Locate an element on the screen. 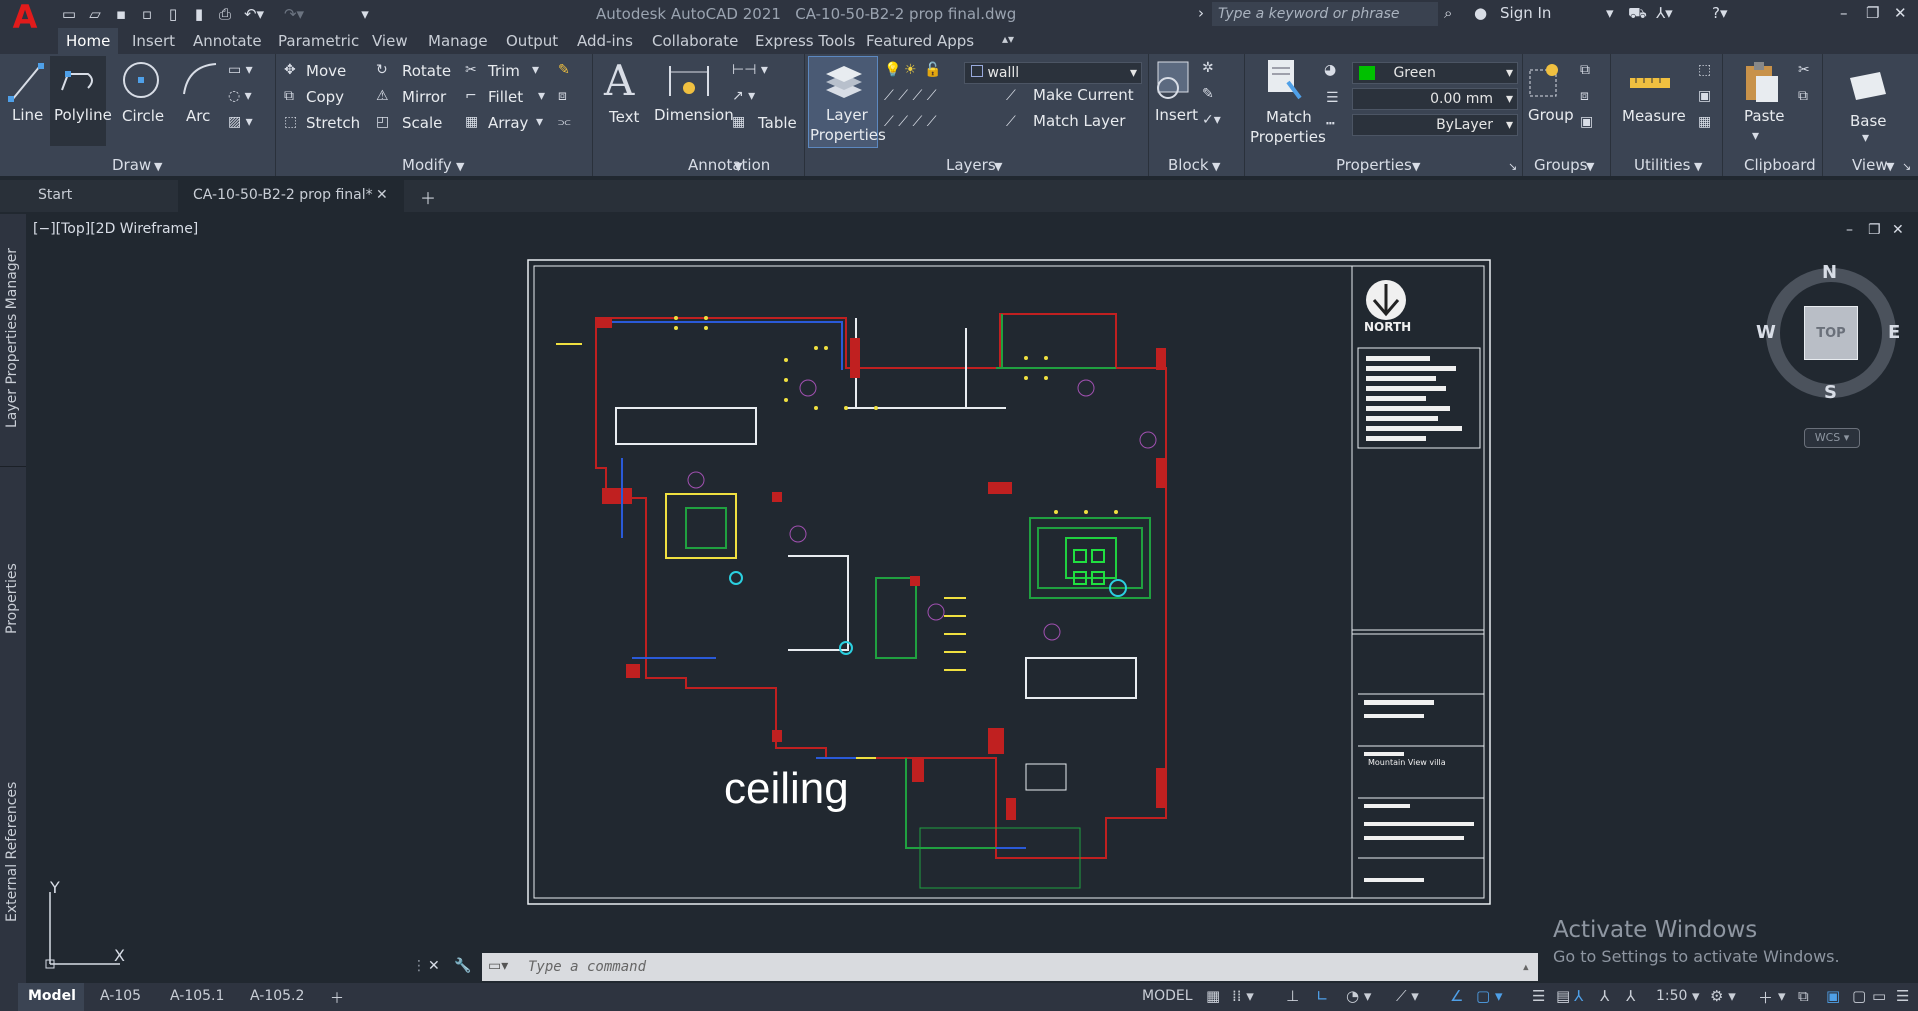 The width and height of the screenshot is (1918, 1011). compass-west: W is located at coordinates (1766, 332).